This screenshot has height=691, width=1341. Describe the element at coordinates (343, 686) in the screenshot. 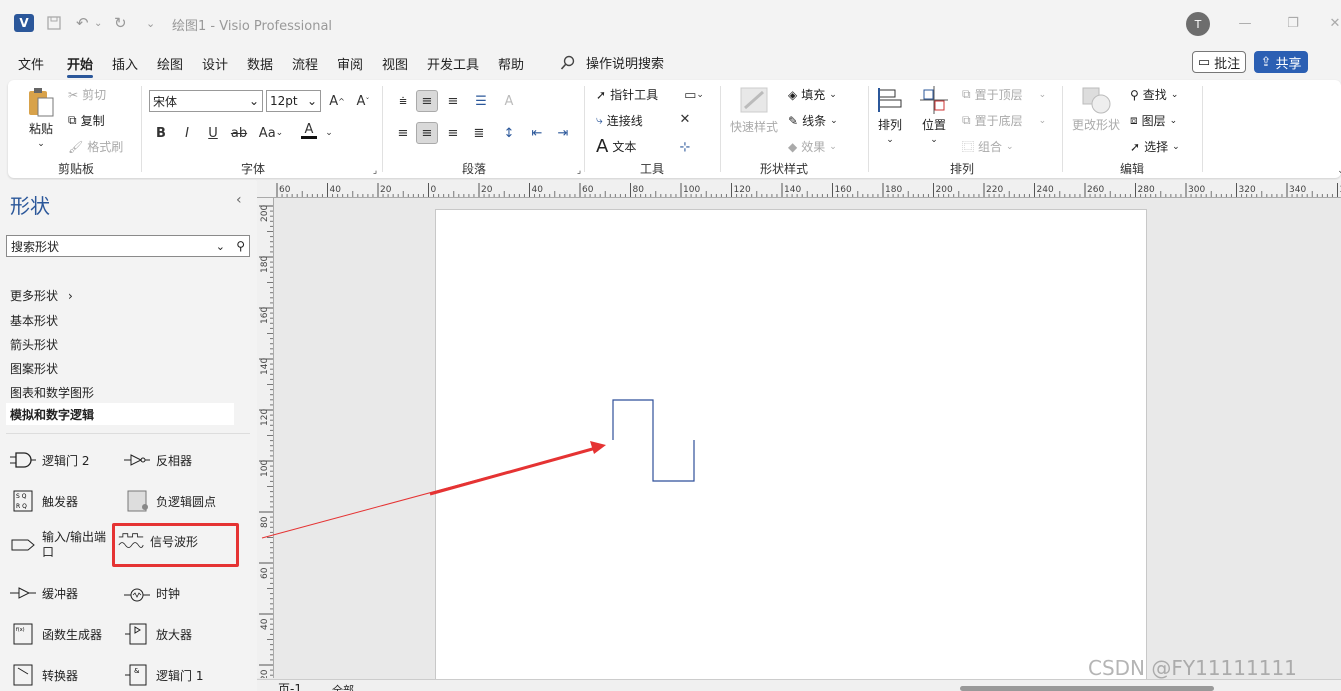

I see `all-pages-tab: 全部` at that location.